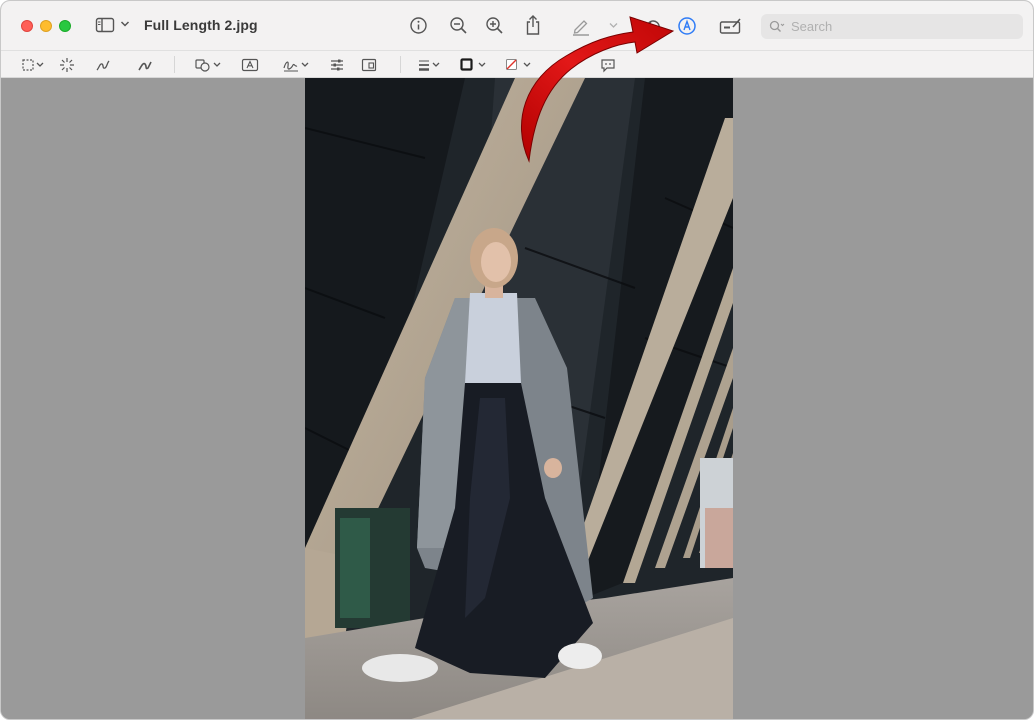  I want to click on markup-toggle-button, so click(687, 26).